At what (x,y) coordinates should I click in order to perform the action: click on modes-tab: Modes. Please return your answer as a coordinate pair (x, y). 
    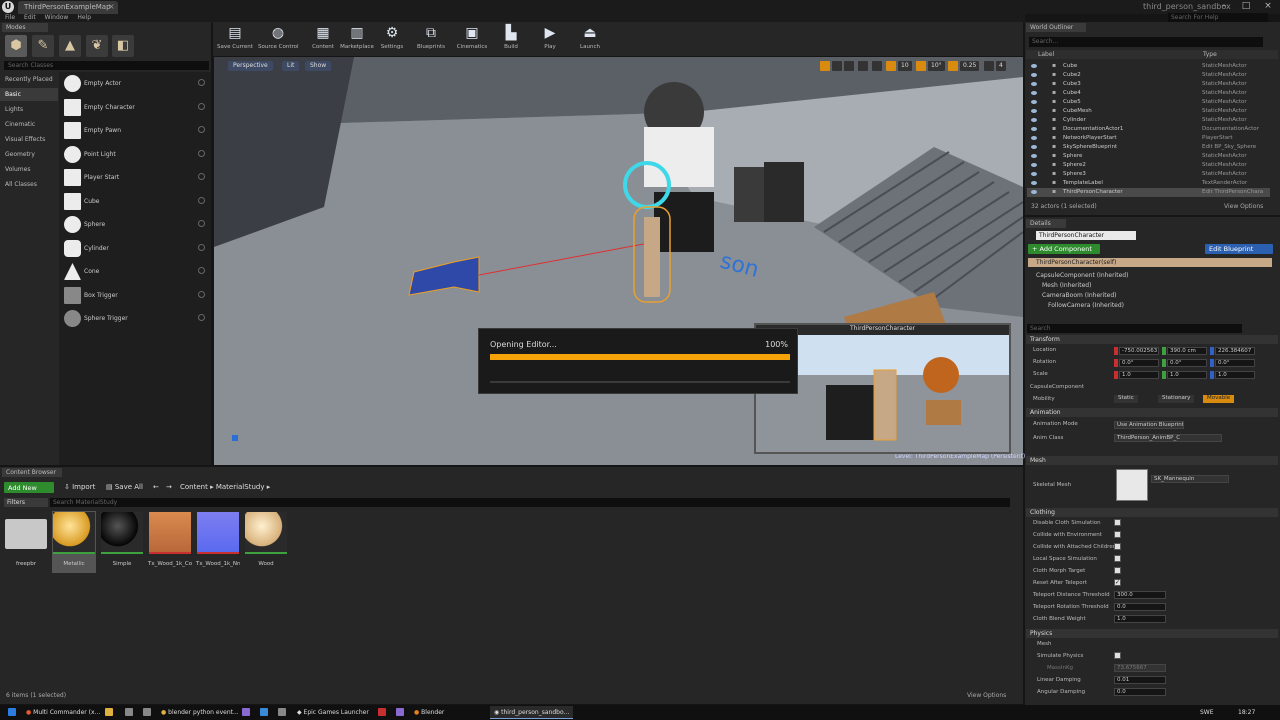
    Looking at the image, I should click on (25, 27).